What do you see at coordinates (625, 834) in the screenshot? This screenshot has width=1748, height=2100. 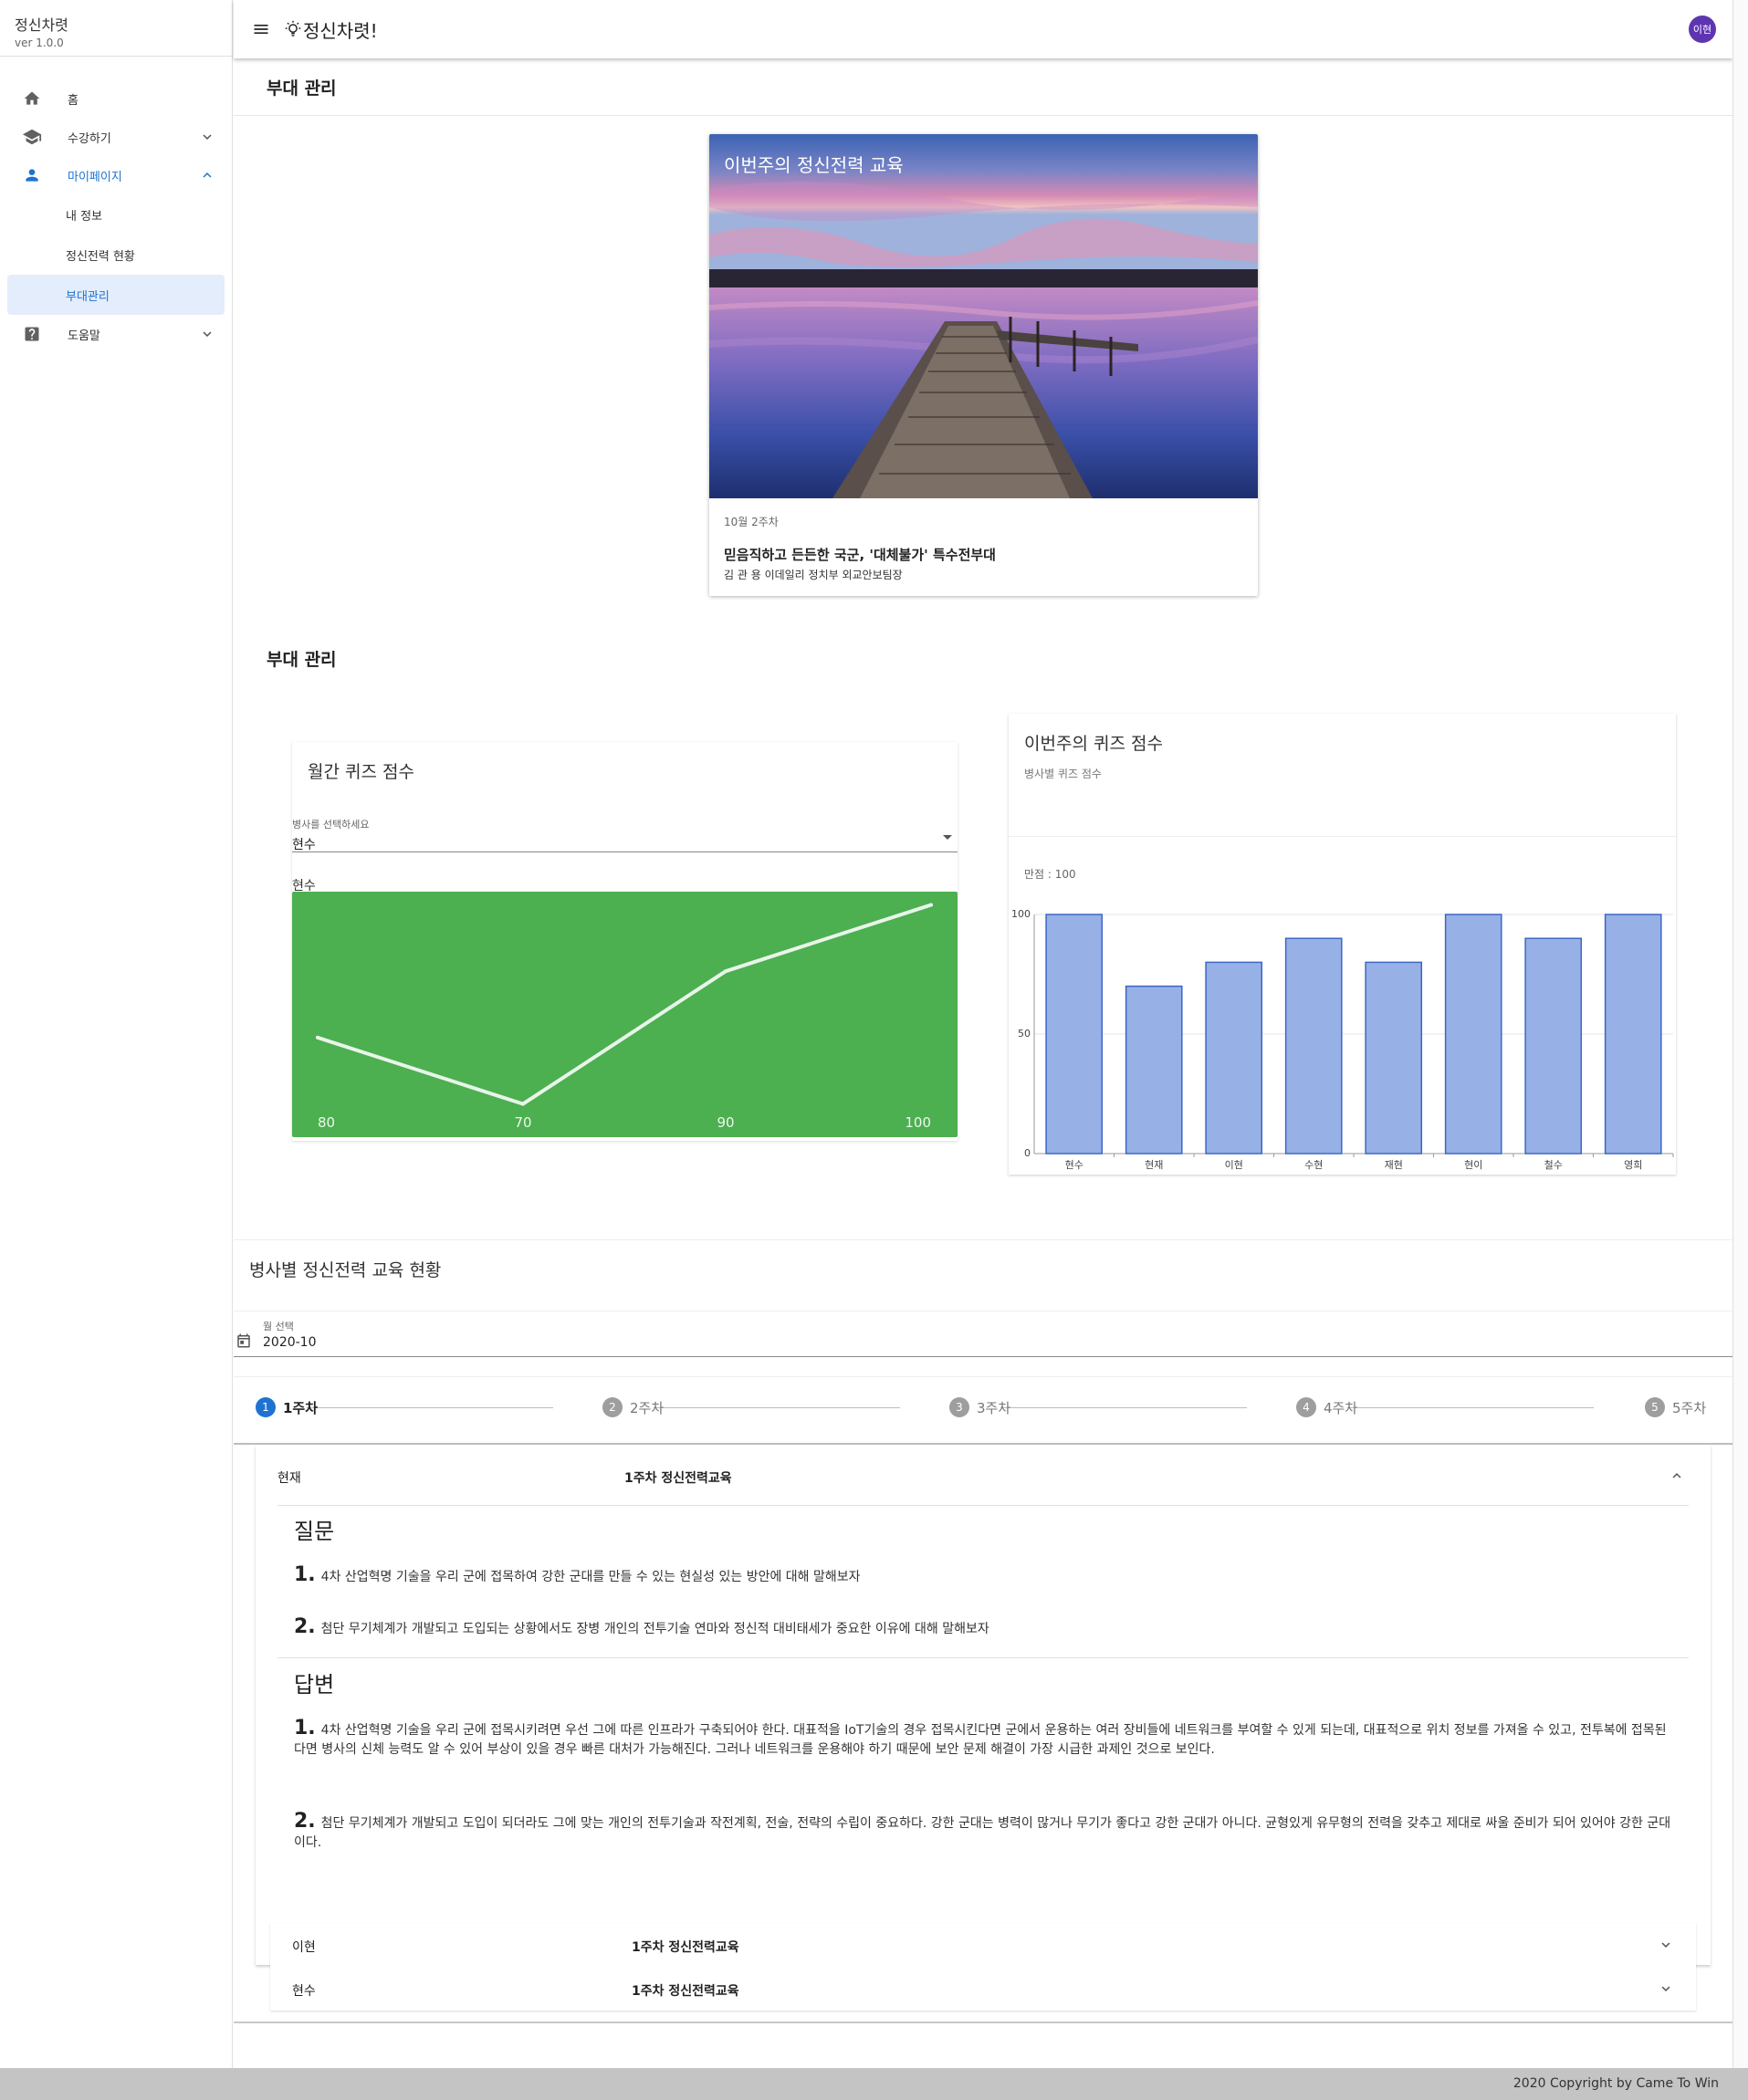 I see `soldier-select: 병사를 선택하세요 현수` at bounding box center [625, 834].